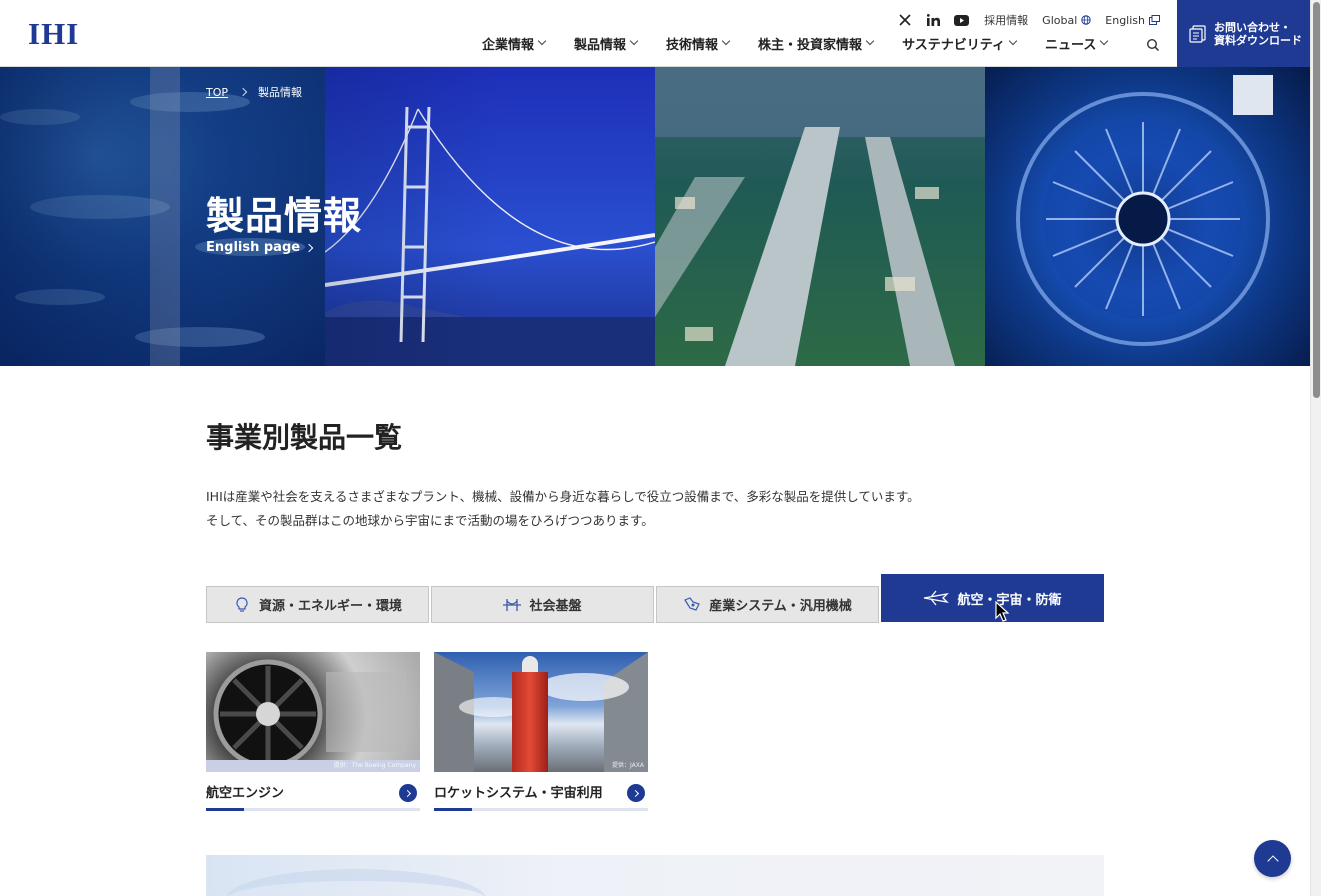 The width and height of the screenshot is (1321, 896). What do you see at coordinates (1002, 611) in the screenshot?
I see `mouse-cursor-icon` at bounding box center [1002, 611].